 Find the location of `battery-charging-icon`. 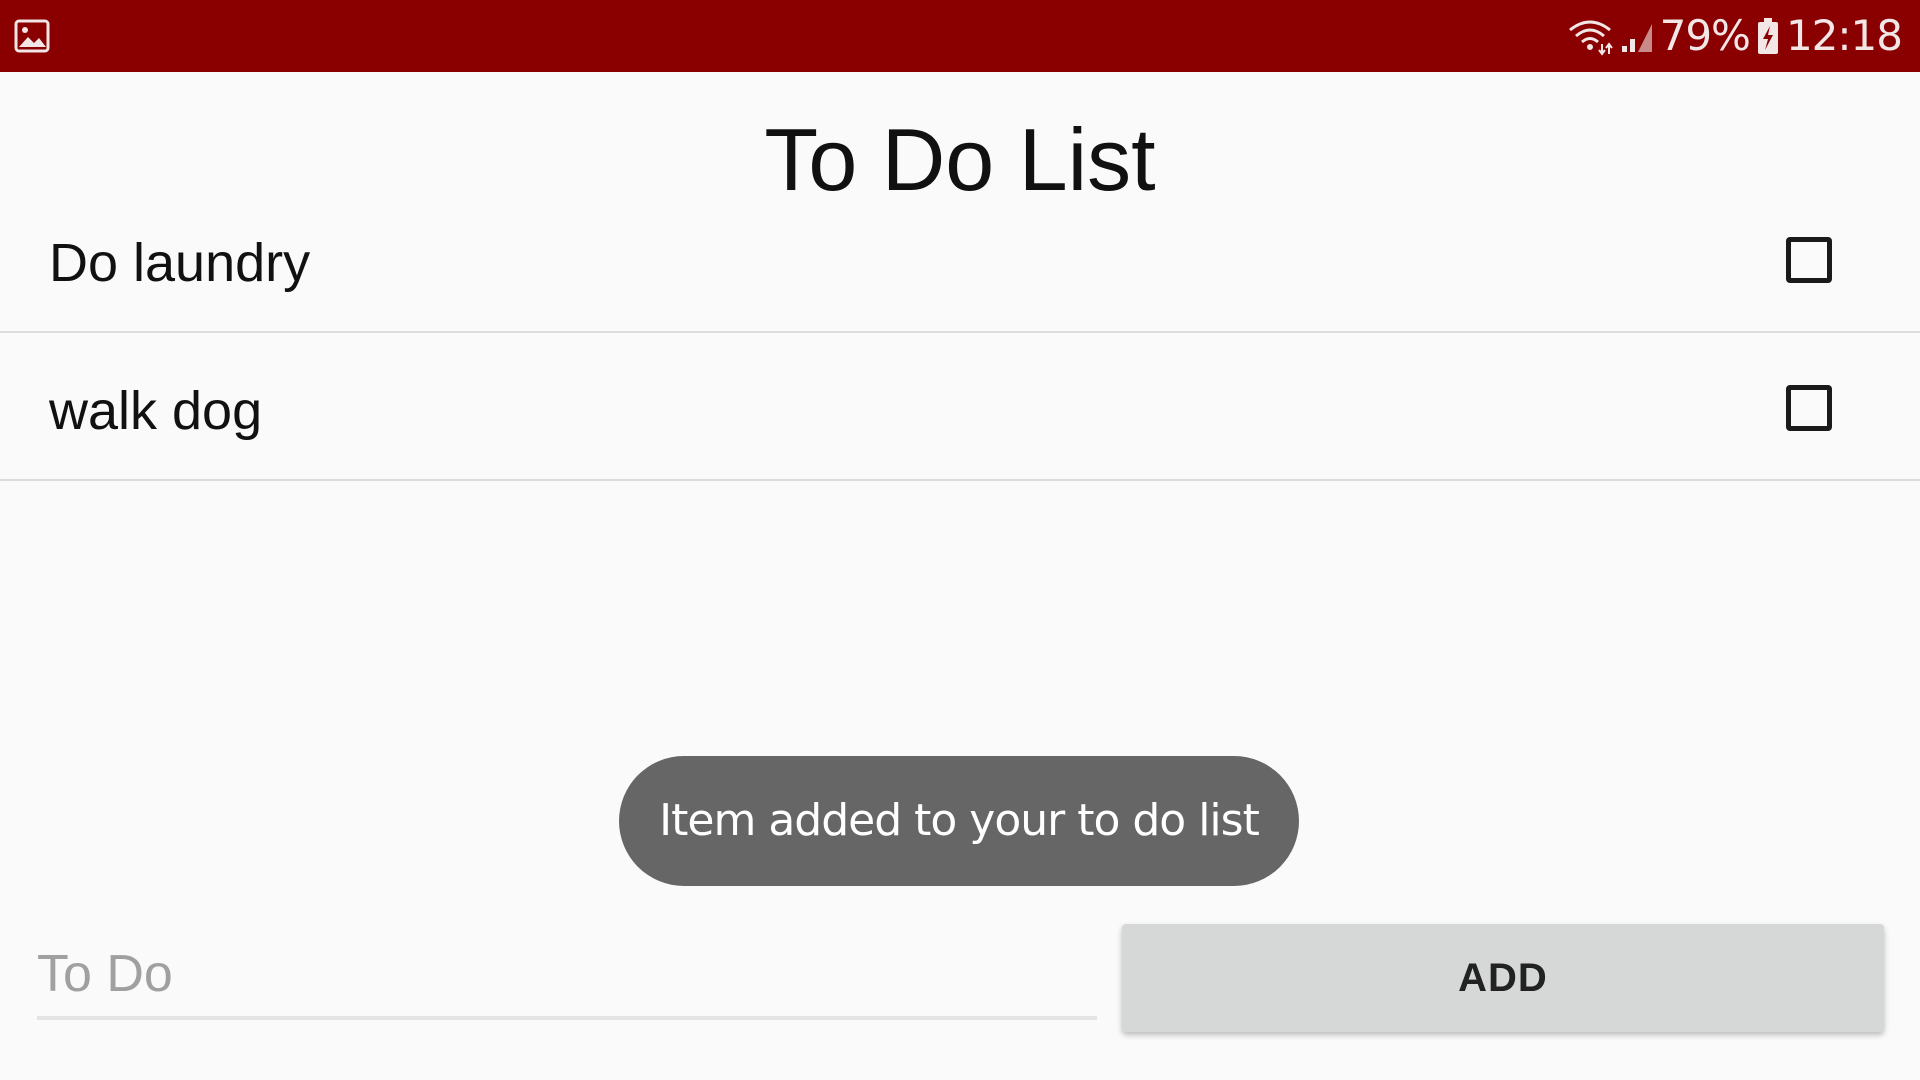

battery-charging-icon is located at coordinates (1768, 36).